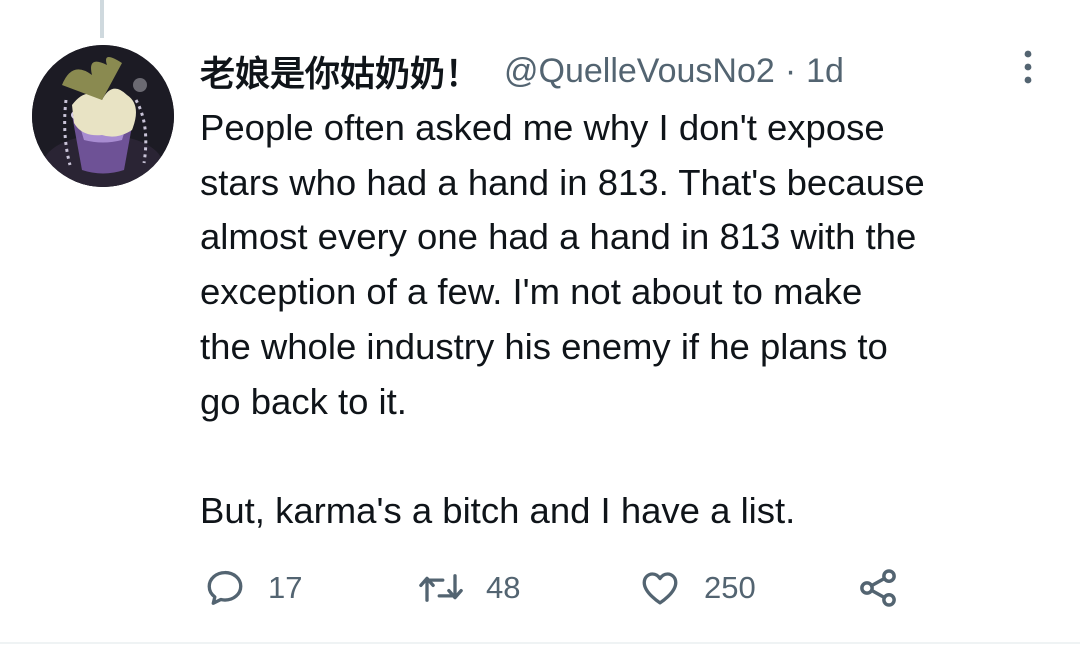 The height and width of the screenshot is (661, 1080). Describe the element at coordinates (540, 643) in the screenshot. I see `bottom-divider` at that location.